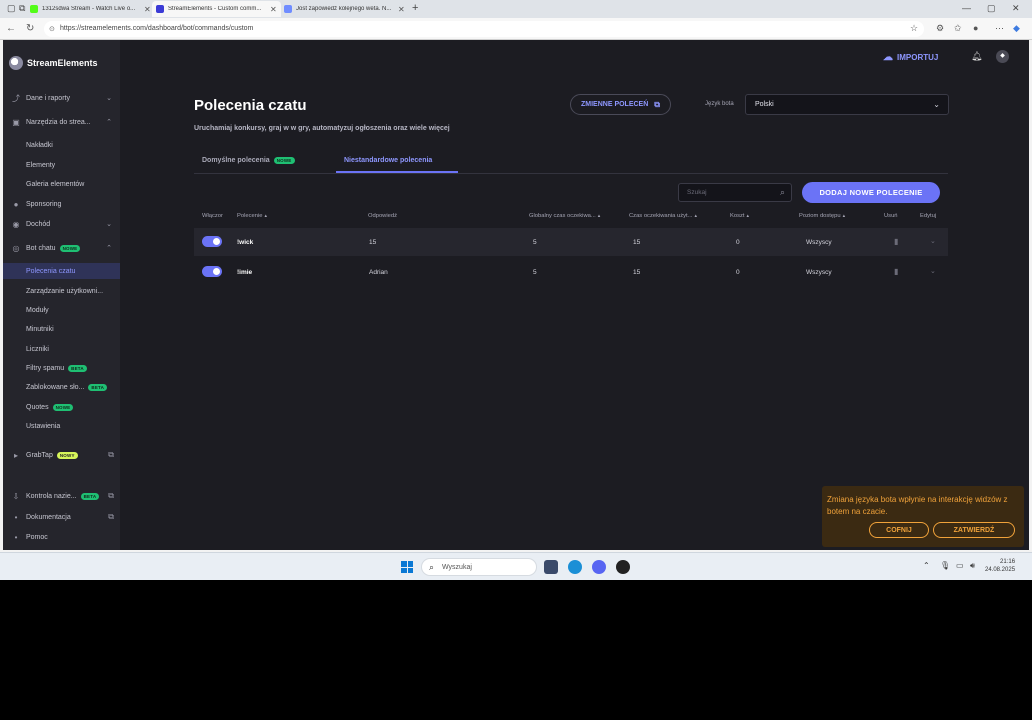 The image size is (1032, 720). Describe the element at coordinates (61, 165) in the screenshot. I see `sidebar-item: Elementy` at that location.